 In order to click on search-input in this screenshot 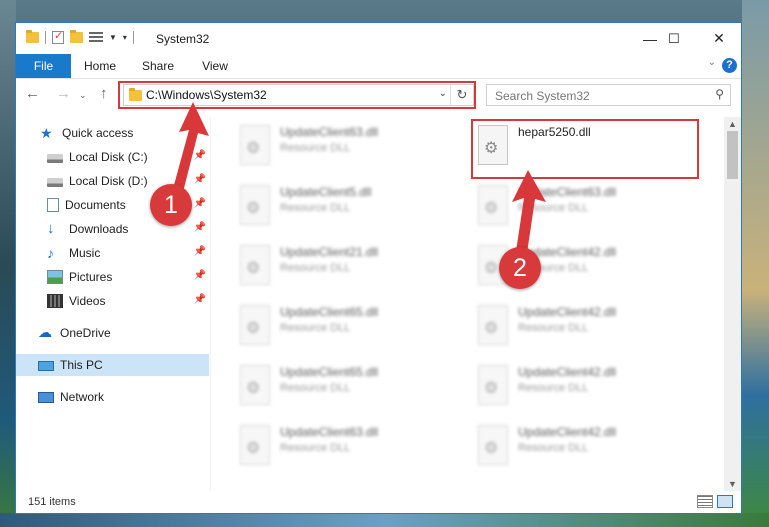, I will do `click(595, 96)`.